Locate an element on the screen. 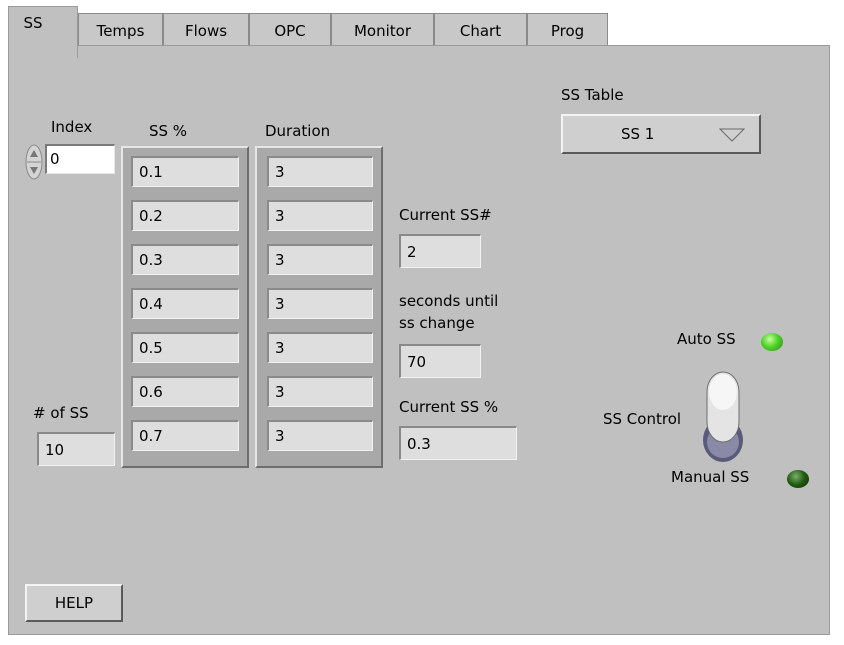 This screenshot has height=645, width=844. tab-temps-label: Temps is located at coordinates (120, 30).